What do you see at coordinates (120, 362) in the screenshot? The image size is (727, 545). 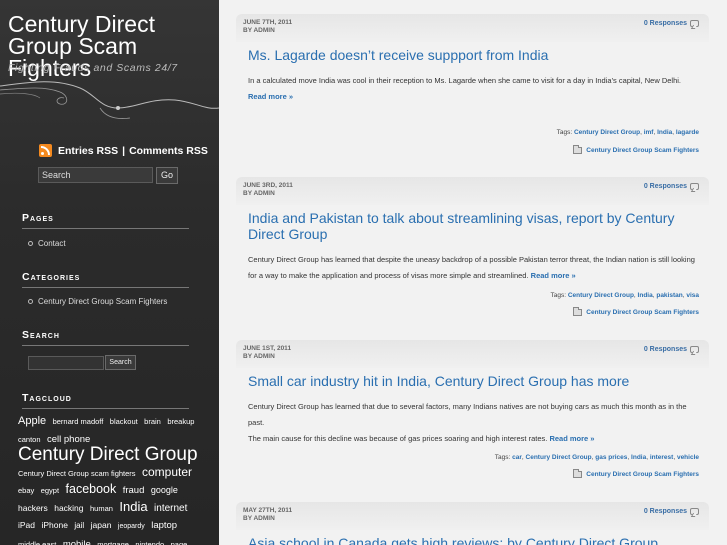 I see `sidebar-search-button: Search` at bounding box center [120, 362].